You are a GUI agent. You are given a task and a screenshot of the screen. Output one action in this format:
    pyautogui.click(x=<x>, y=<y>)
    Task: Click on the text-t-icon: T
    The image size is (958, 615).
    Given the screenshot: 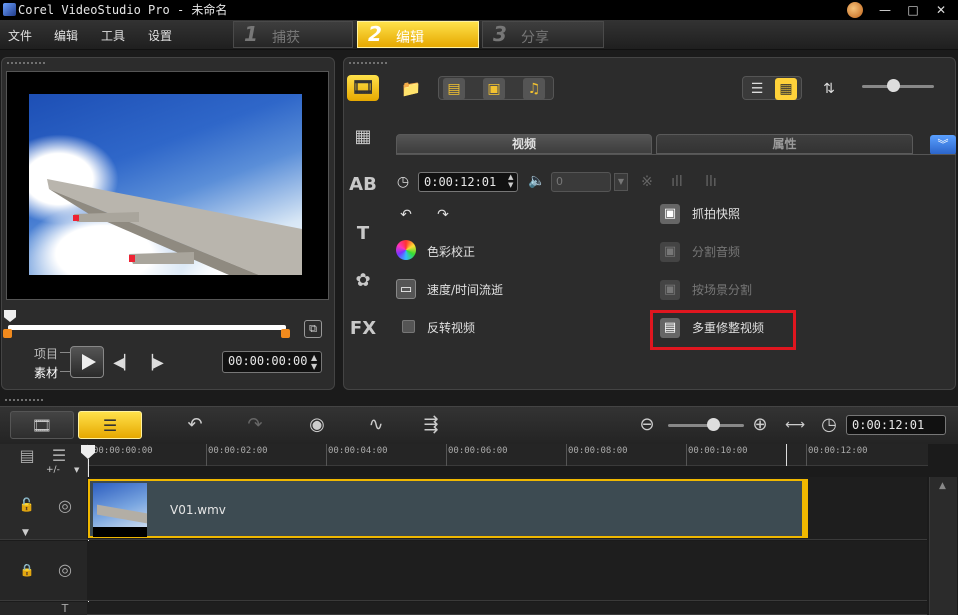 What is the action you would take?
    pyautogui.click(x=363, y=234)
    